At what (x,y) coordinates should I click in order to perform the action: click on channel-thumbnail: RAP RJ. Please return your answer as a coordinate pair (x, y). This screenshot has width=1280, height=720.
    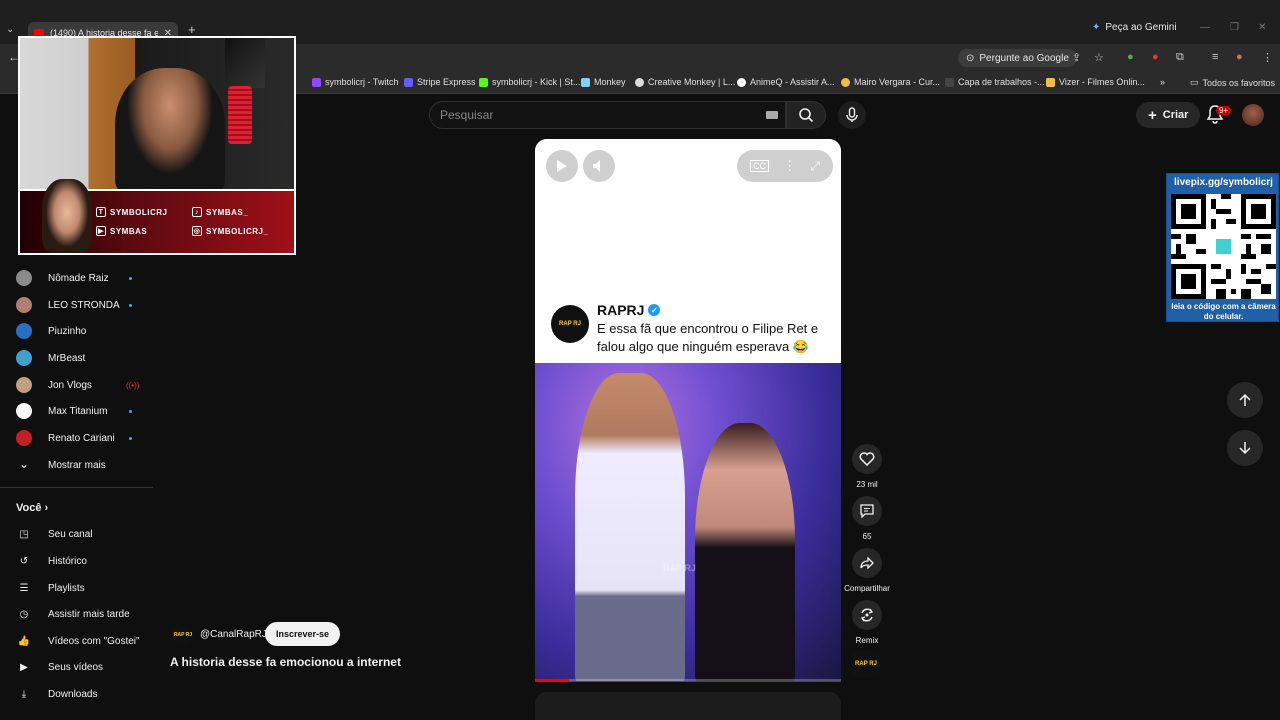
    Looking at the image, I should click on (866, 664).